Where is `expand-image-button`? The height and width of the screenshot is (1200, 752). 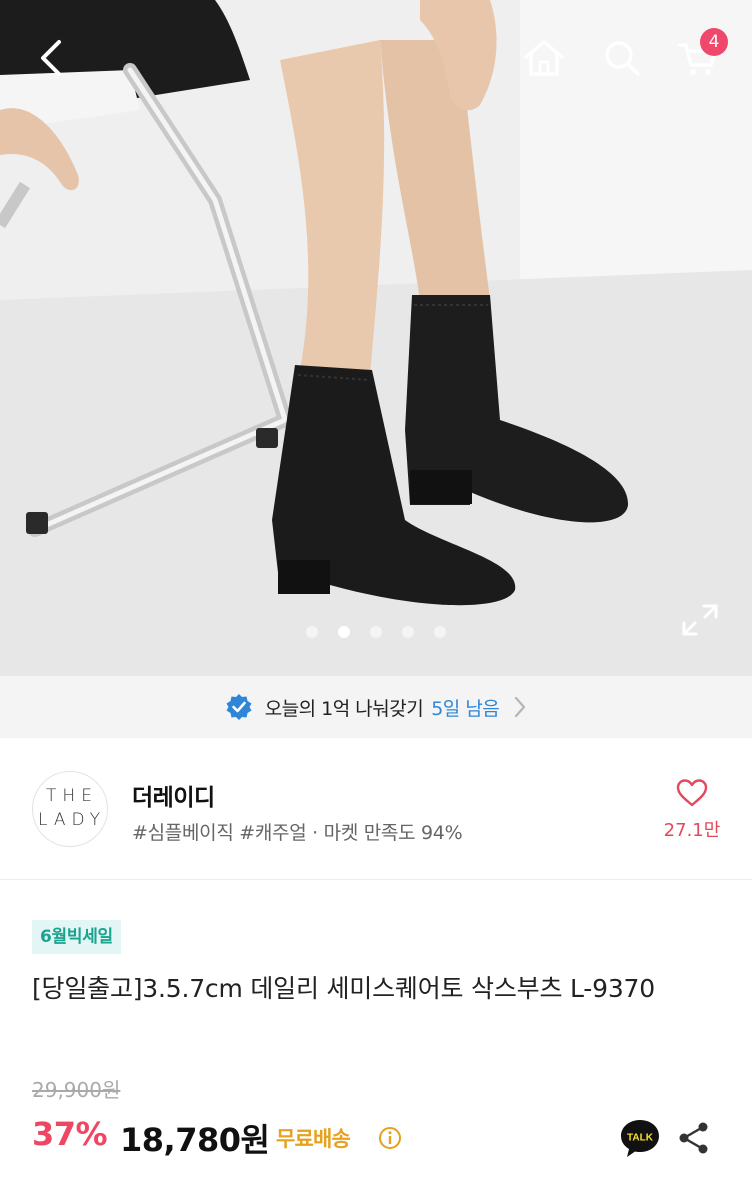 expand-image-button is located at coordinates (700, 620).